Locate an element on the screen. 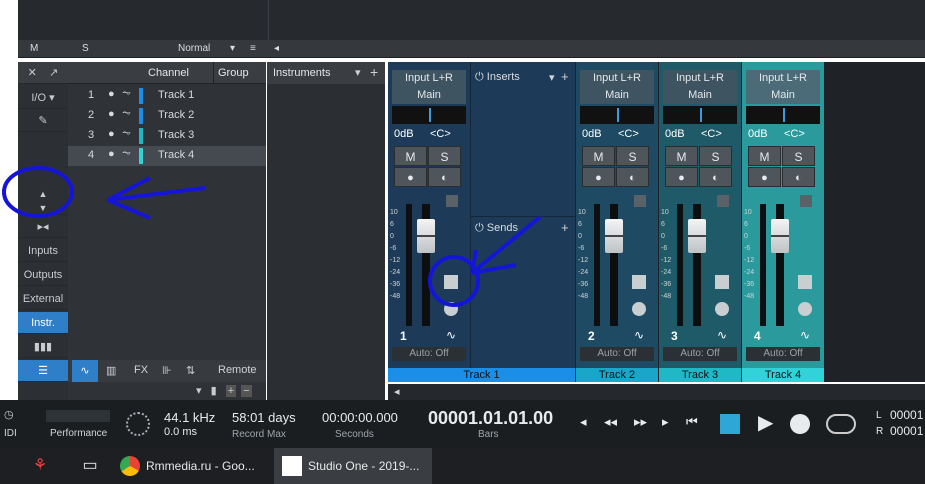 The image size is (925, 484). mute-label: M is located at coordinates (34, 48).